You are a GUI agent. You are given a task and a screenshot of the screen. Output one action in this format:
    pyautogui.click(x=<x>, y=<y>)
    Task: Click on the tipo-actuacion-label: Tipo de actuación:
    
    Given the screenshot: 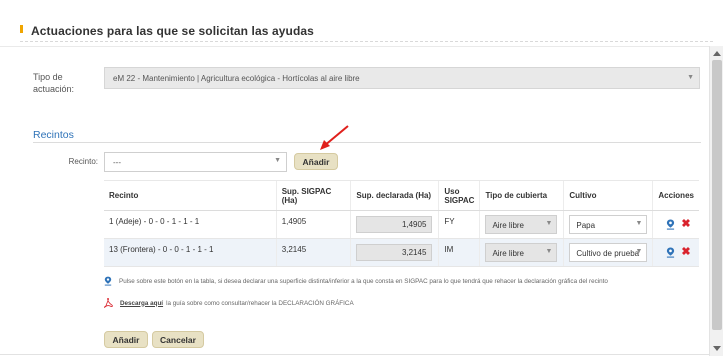 What is the action you would take?
    pyautogui.click(x=54, y=83)
    